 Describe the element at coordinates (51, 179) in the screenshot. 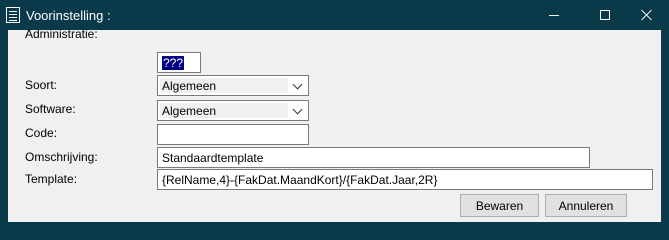

I see `template-label: Template:` at that location.